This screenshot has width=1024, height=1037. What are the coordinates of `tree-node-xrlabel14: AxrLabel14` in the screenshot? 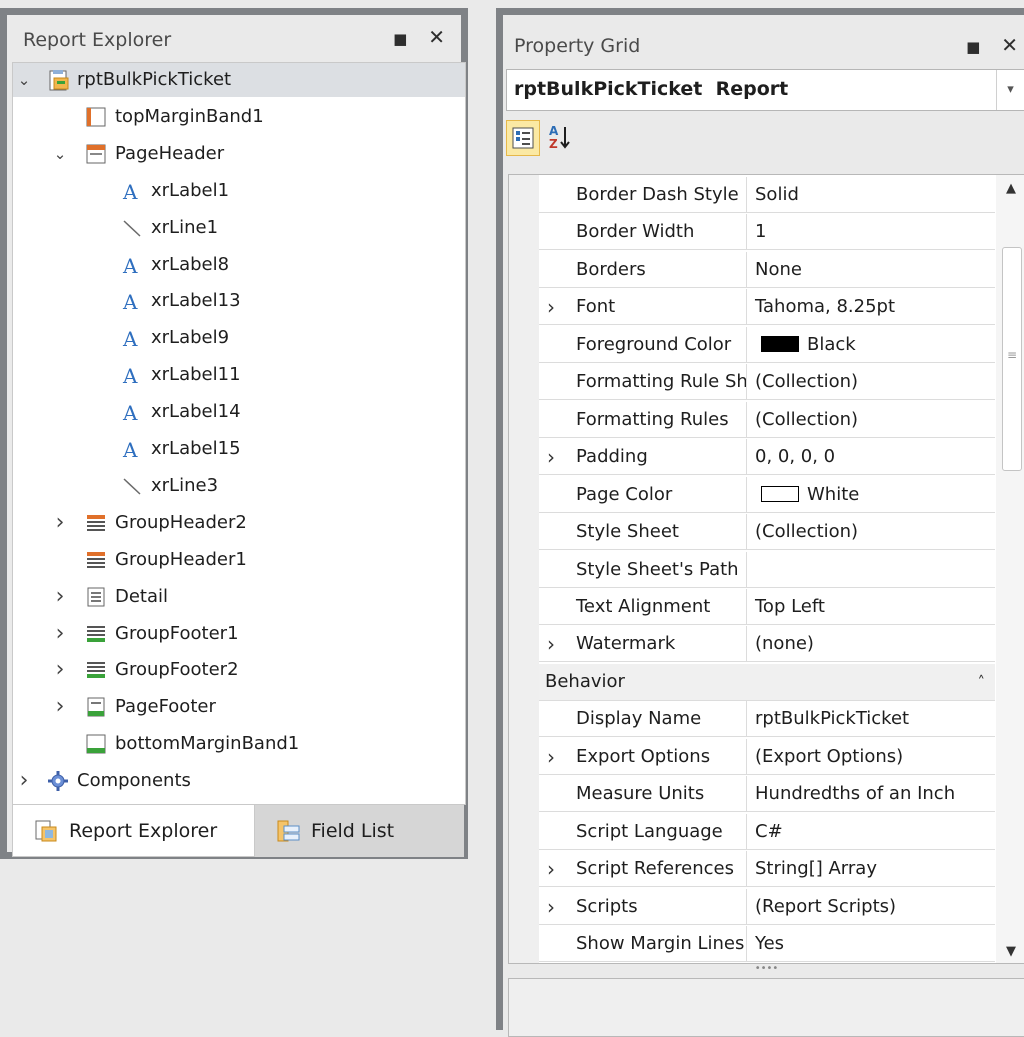 It's located at (239, 412).